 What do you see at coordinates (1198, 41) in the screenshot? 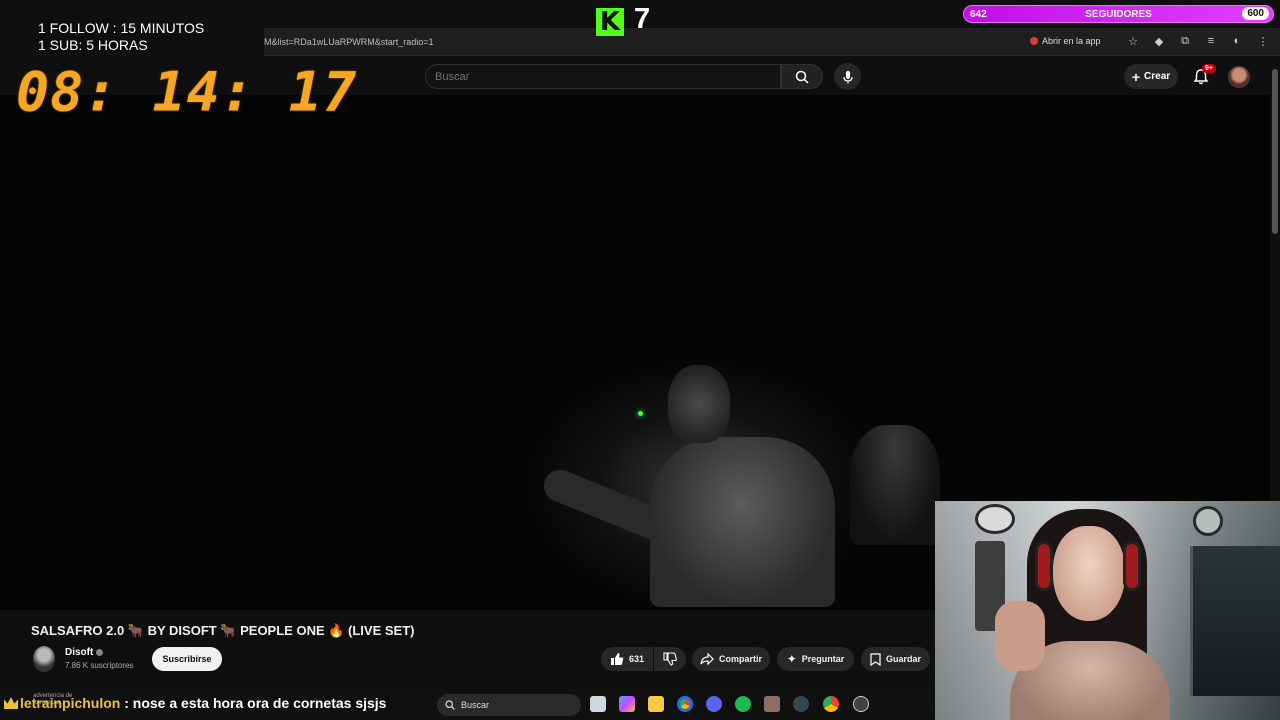
I see `browser-toolbar-icons: ☆ ◆ ⧉ ≡ ◐ ⋮` at bounding box center [1198, 41].